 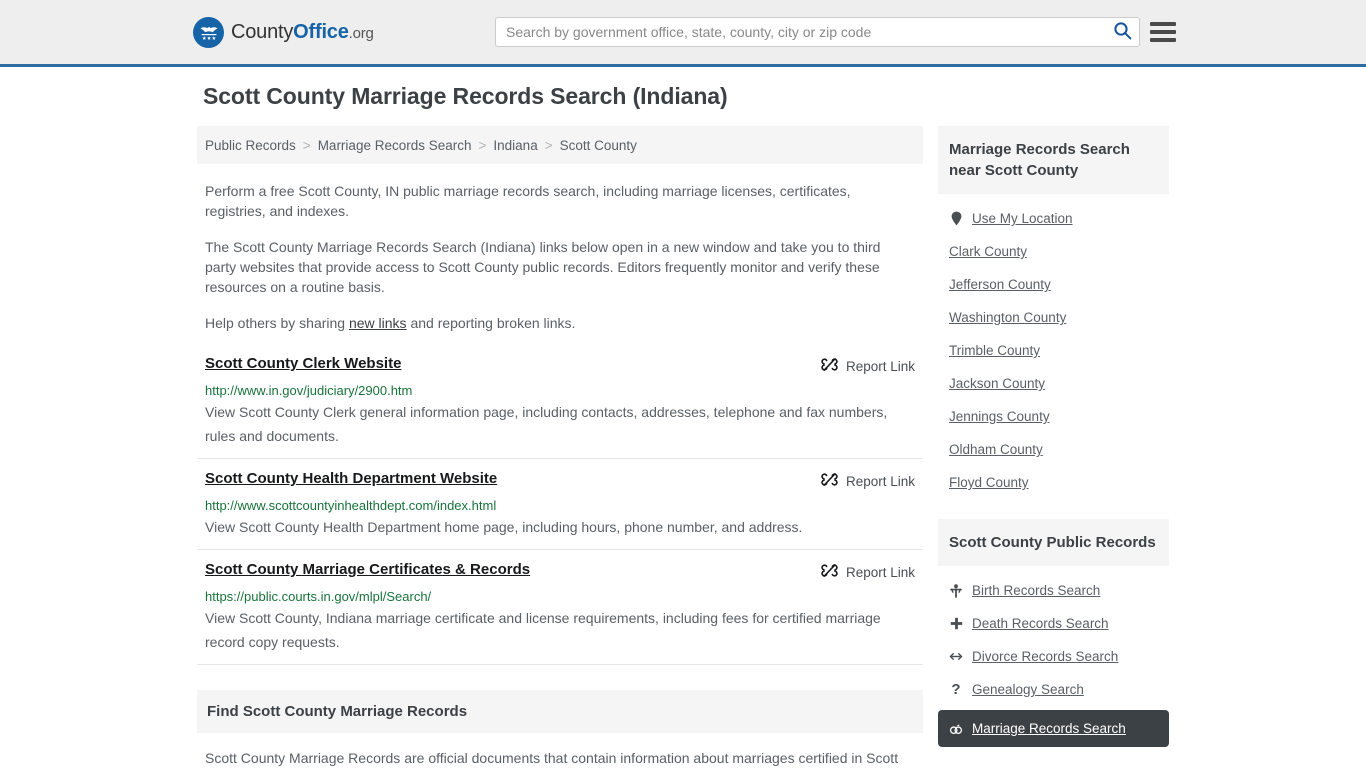 I want to click on brand-prefix: County, so click(x=262, y=31).